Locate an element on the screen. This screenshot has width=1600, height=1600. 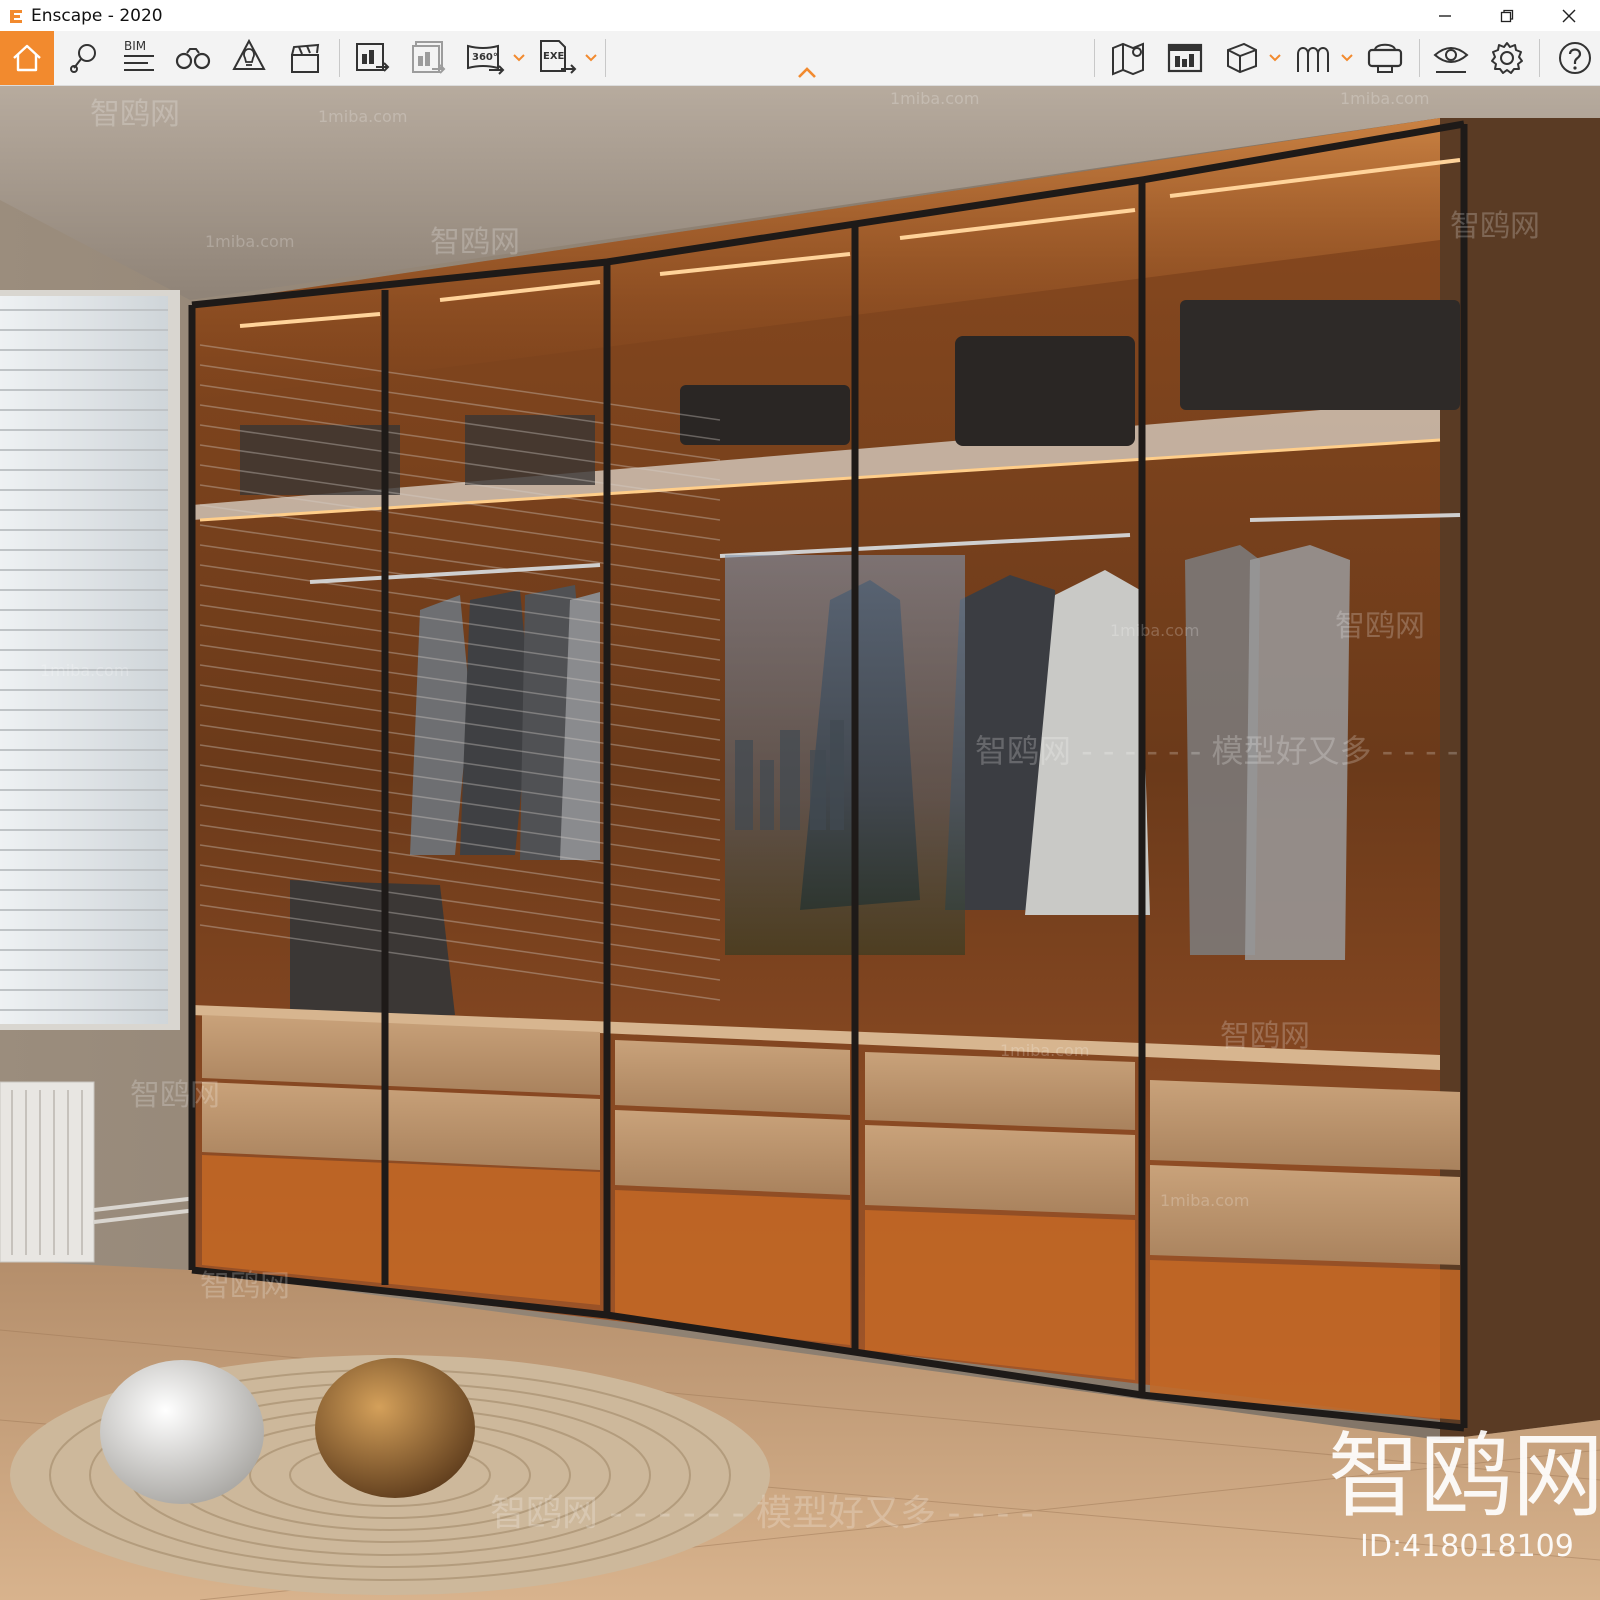
brand-watermark: 智鸥网 is located at coordinates (1464, 1476).